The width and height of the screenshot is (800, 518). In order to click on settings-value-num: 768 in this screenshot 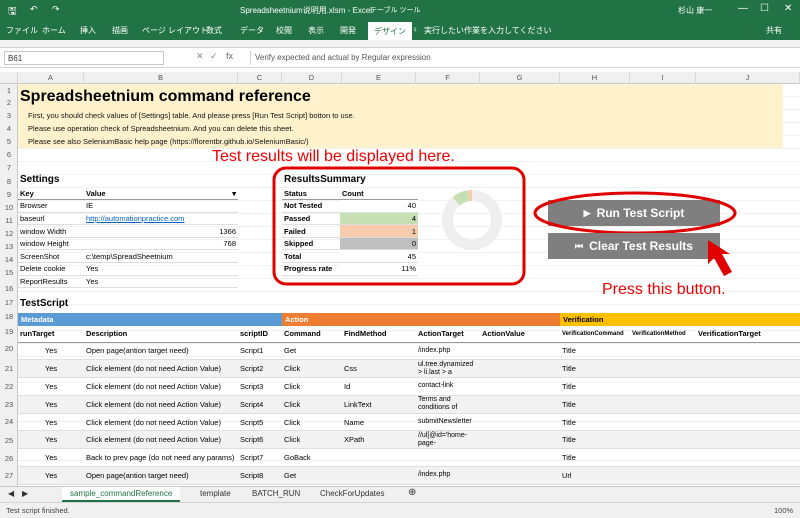, I will do `click(225, 244)`.